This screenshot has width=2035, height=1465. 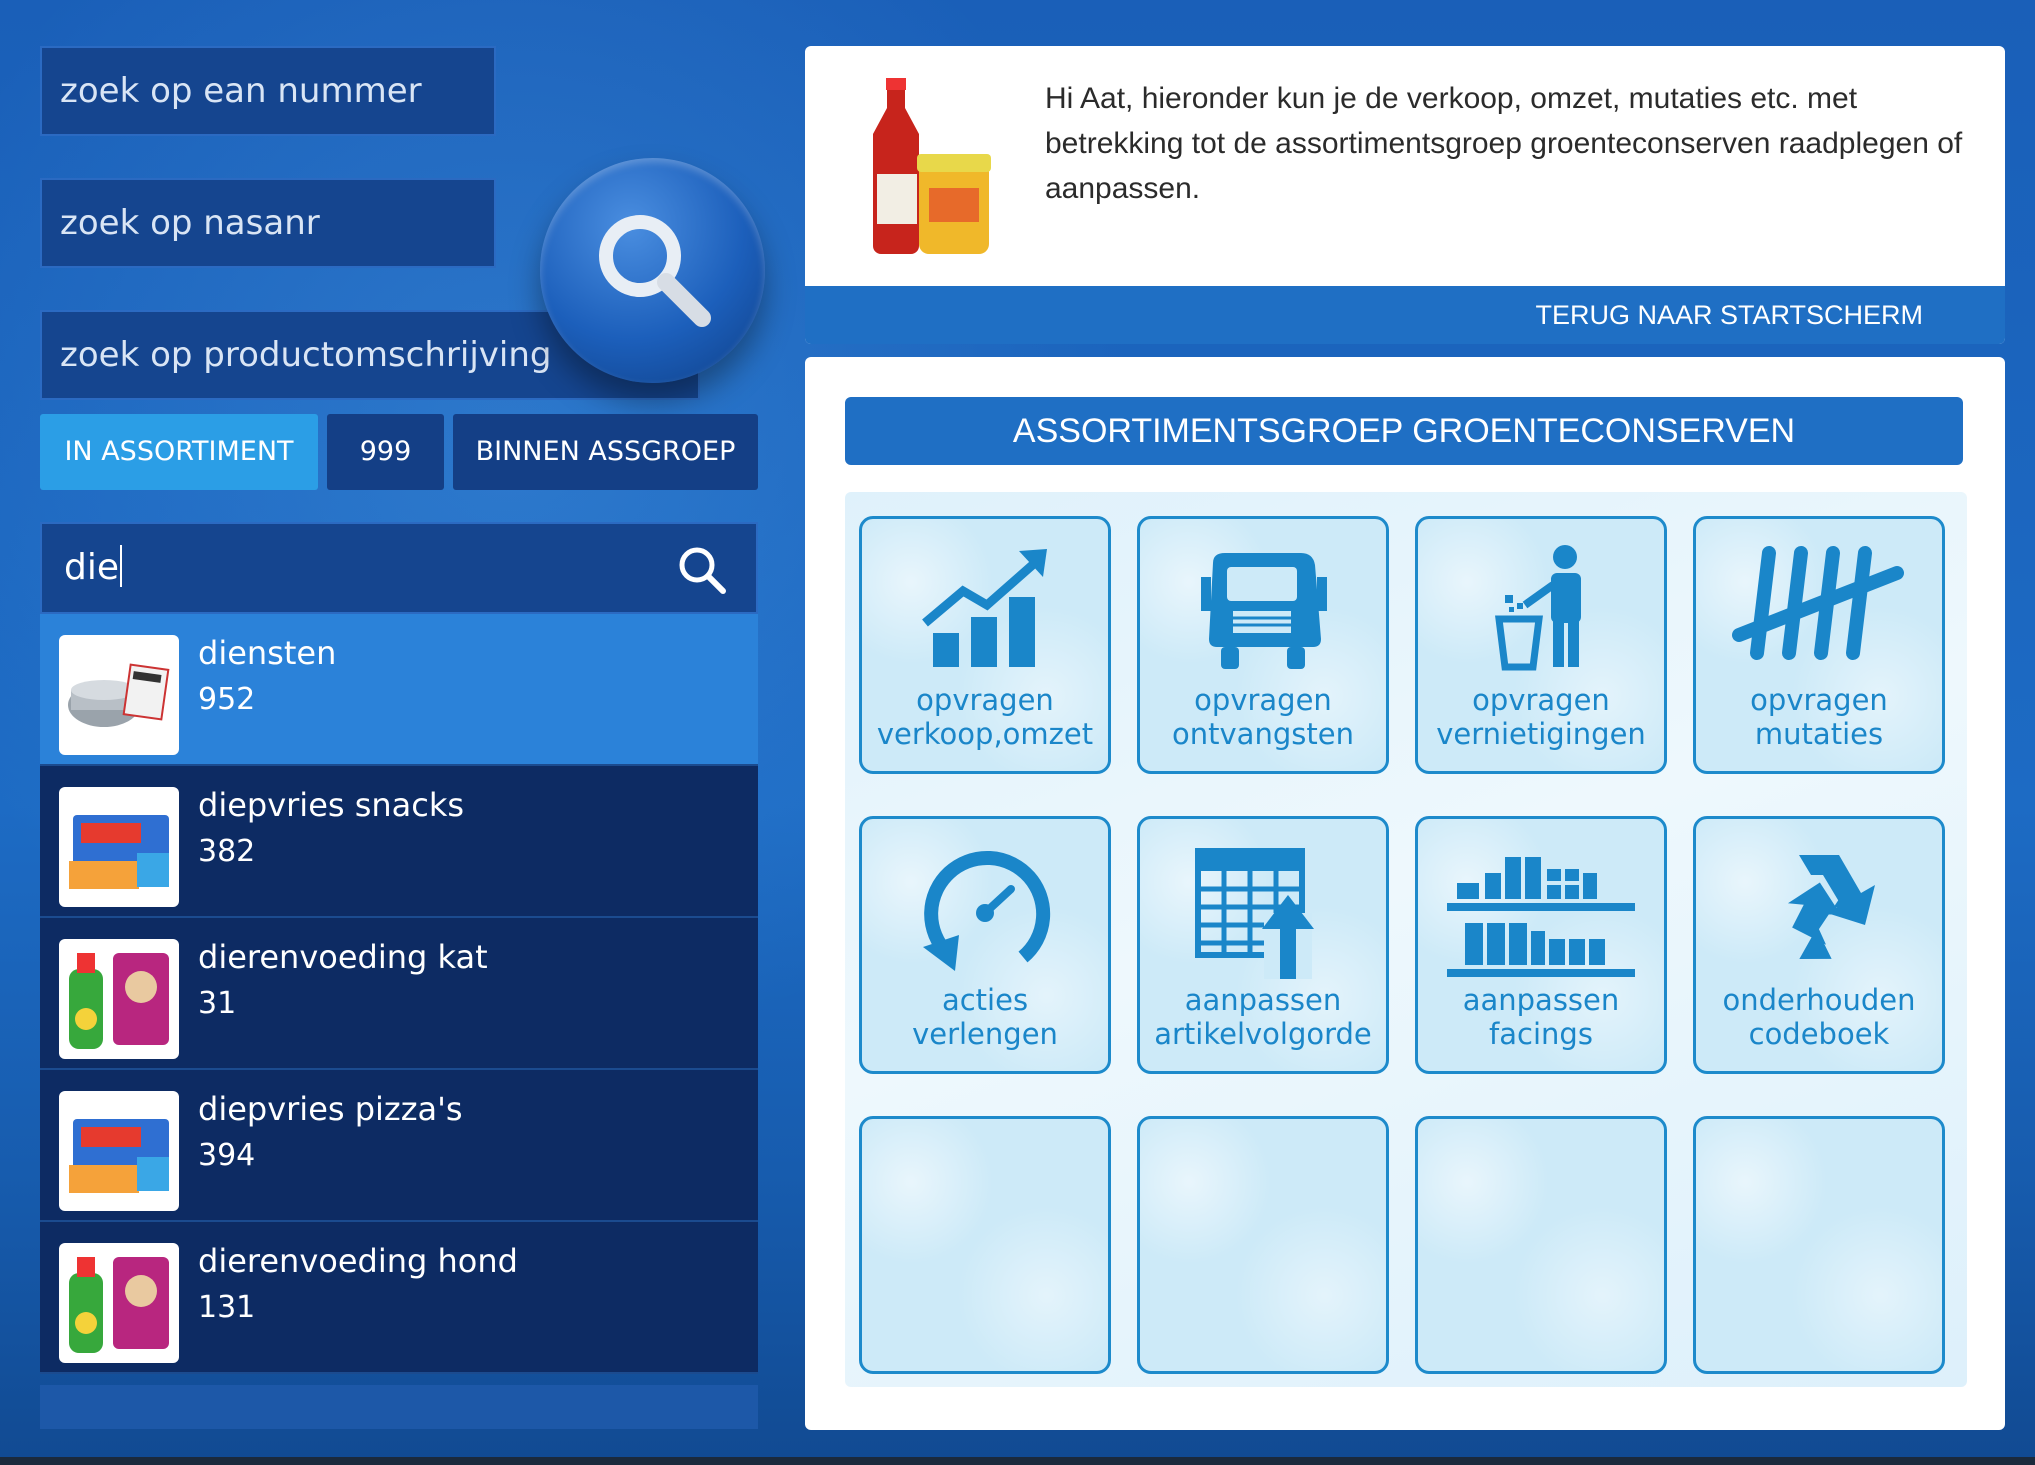 I want to click on gauge-icon, so click(x=987, y=911).